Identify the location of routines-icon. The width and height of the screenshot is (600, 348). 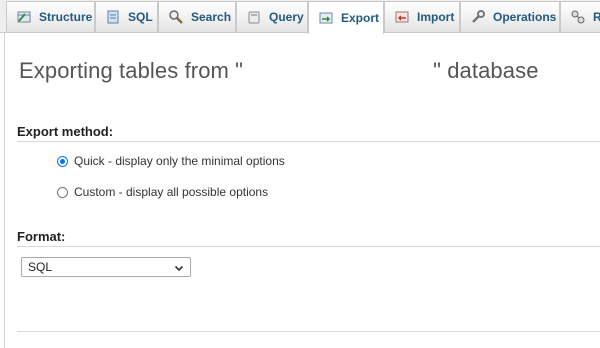
(578, 17).